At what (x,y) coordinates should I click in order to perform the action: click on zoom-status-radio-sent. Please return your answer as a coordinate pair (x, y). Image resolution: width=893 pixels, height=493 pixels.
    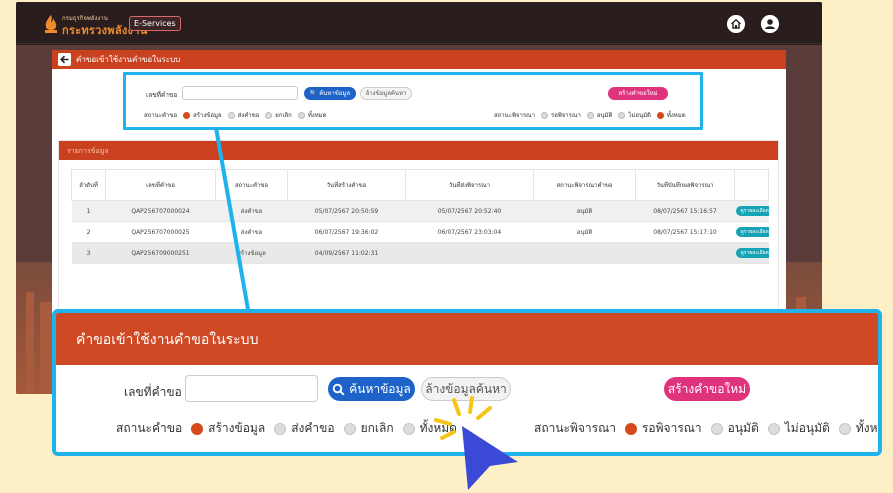
    Looking at the image, I should click on (280, 428).